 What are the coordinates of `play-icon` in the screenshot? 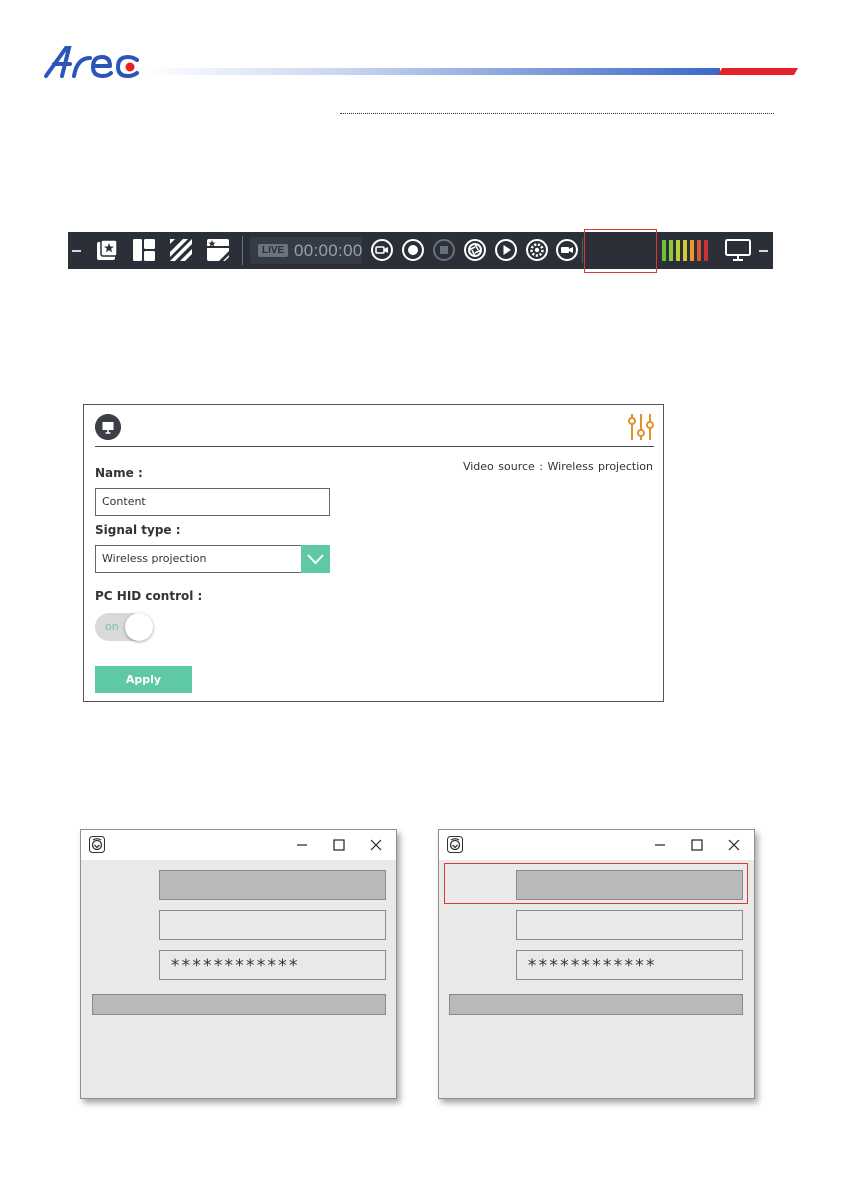 It's located at (506, 250).